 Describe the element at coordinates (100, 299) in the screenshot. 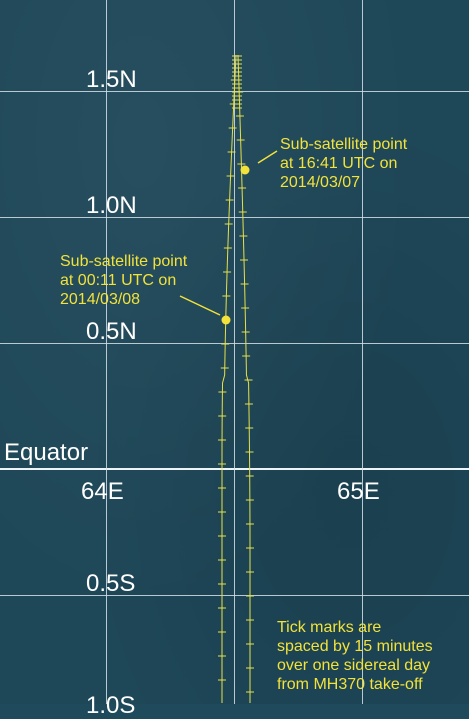

I see `annotation-2-line-3: 2014/03/08` at that location.